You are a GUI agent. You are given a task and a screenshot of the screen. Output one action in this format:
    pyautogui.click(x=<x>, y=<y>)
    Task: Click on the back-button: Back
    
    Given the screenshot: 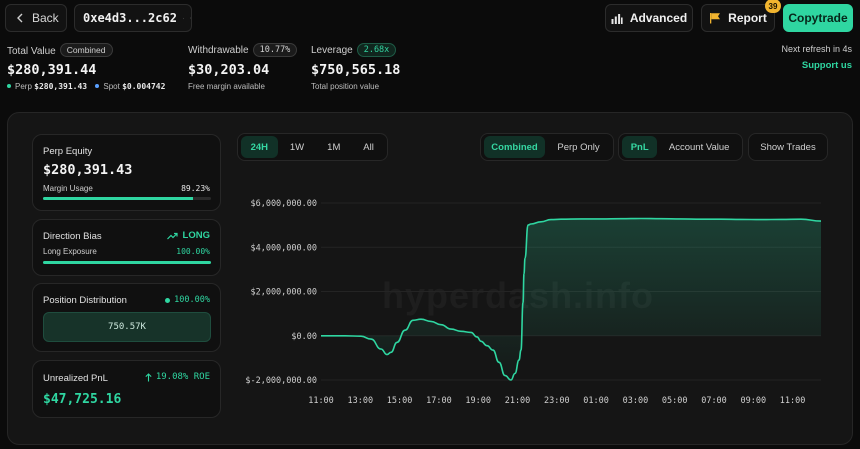 What is the action you would take?
    pyautogui.click(x=36, y=18)
    